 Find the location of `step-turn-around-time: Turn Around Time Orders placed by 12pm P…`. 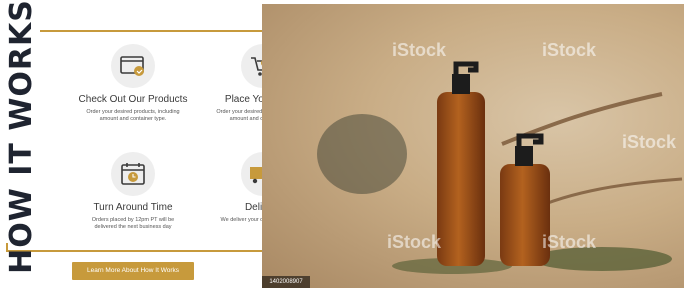

step-turn-around-time: Turn Around Time Orders placed by 12pm P… is located at coordinates (133, 191).